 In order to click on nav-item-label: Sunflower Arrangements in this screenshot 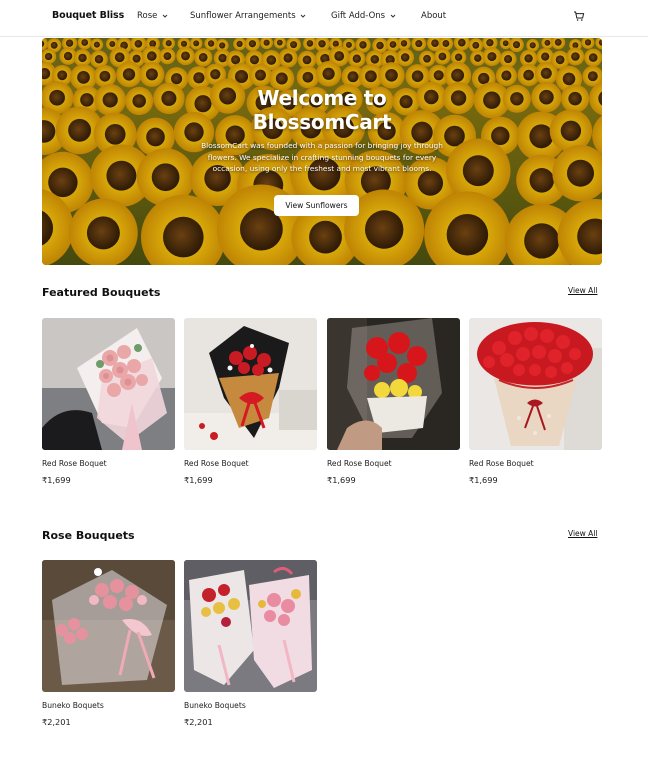, I will do `click(243, 16)`.